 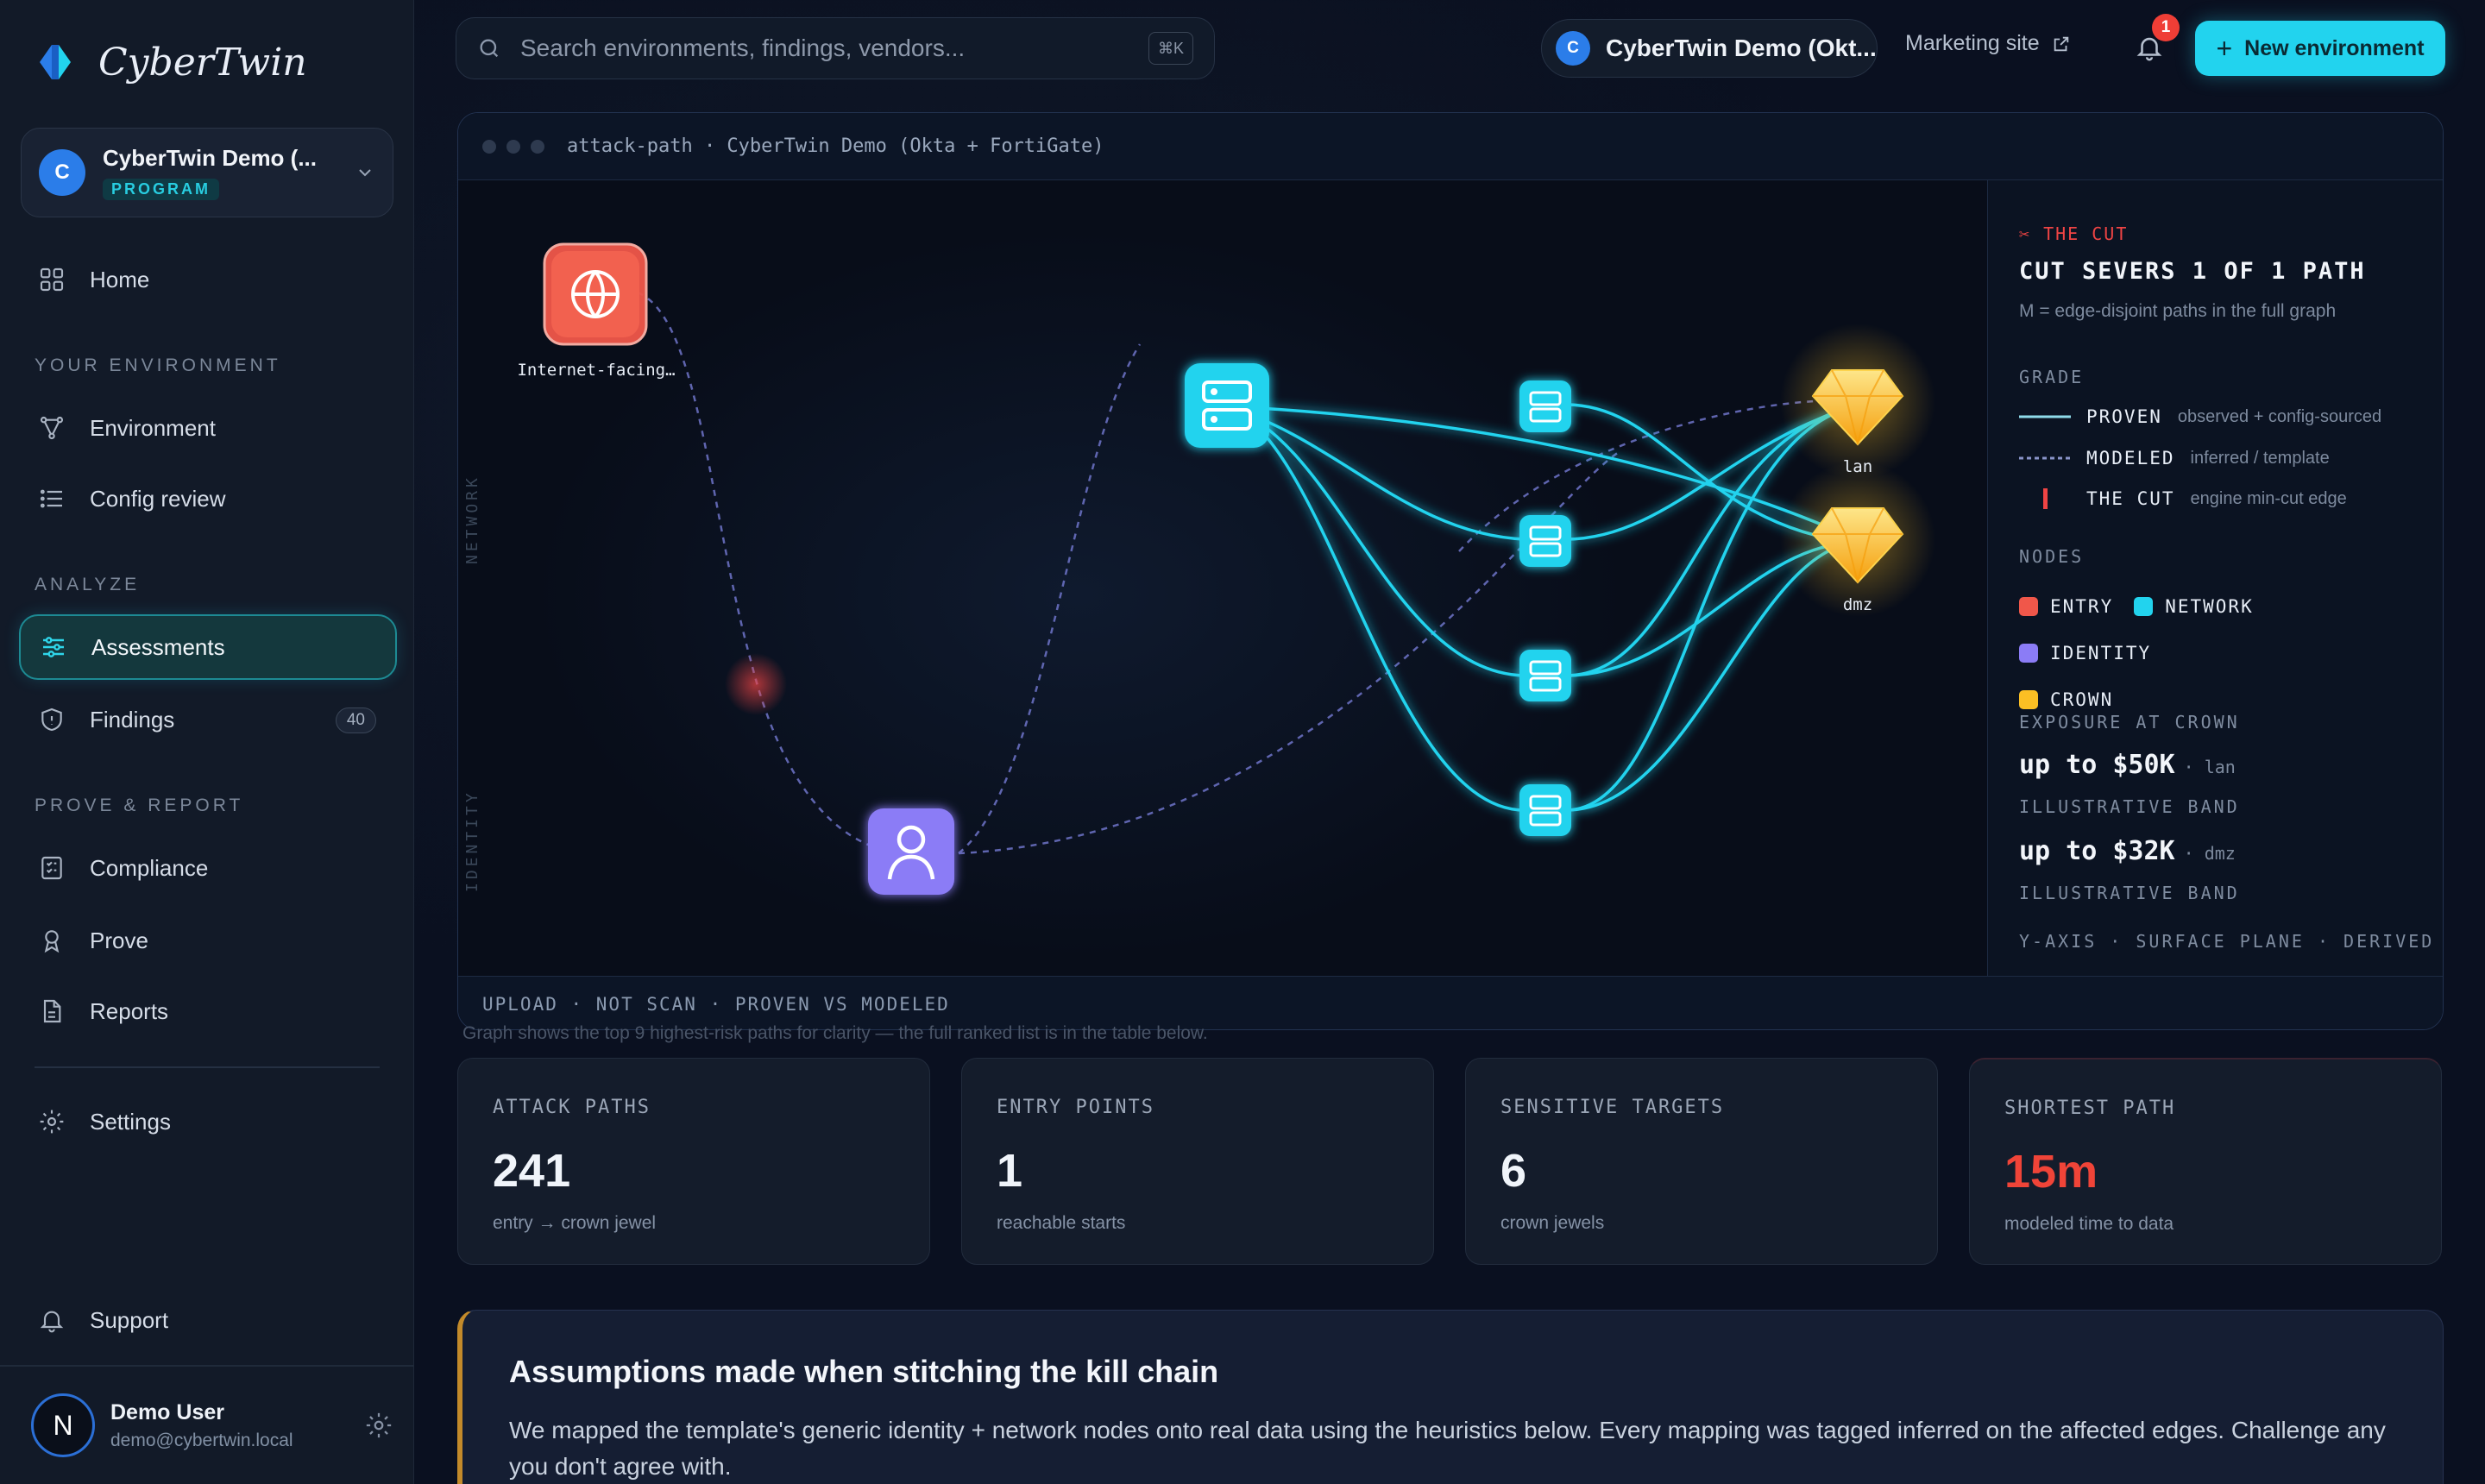 What do you see at coordinates (2066, 606) in the screenshot?
I see `node-legend-entry: ENTRY` at bounding box center [2066, 606].